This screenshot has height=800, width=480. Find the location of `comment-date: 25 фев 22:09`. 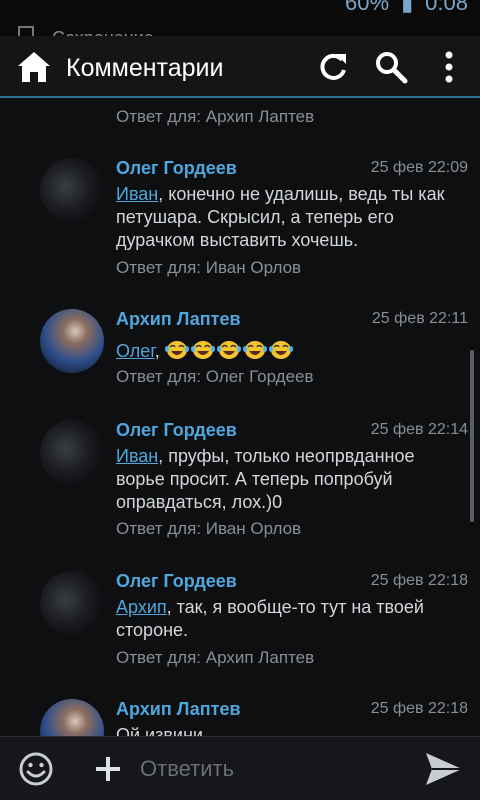

comment-date: 25 фев 22:09 is located at coordinates (419, 167).